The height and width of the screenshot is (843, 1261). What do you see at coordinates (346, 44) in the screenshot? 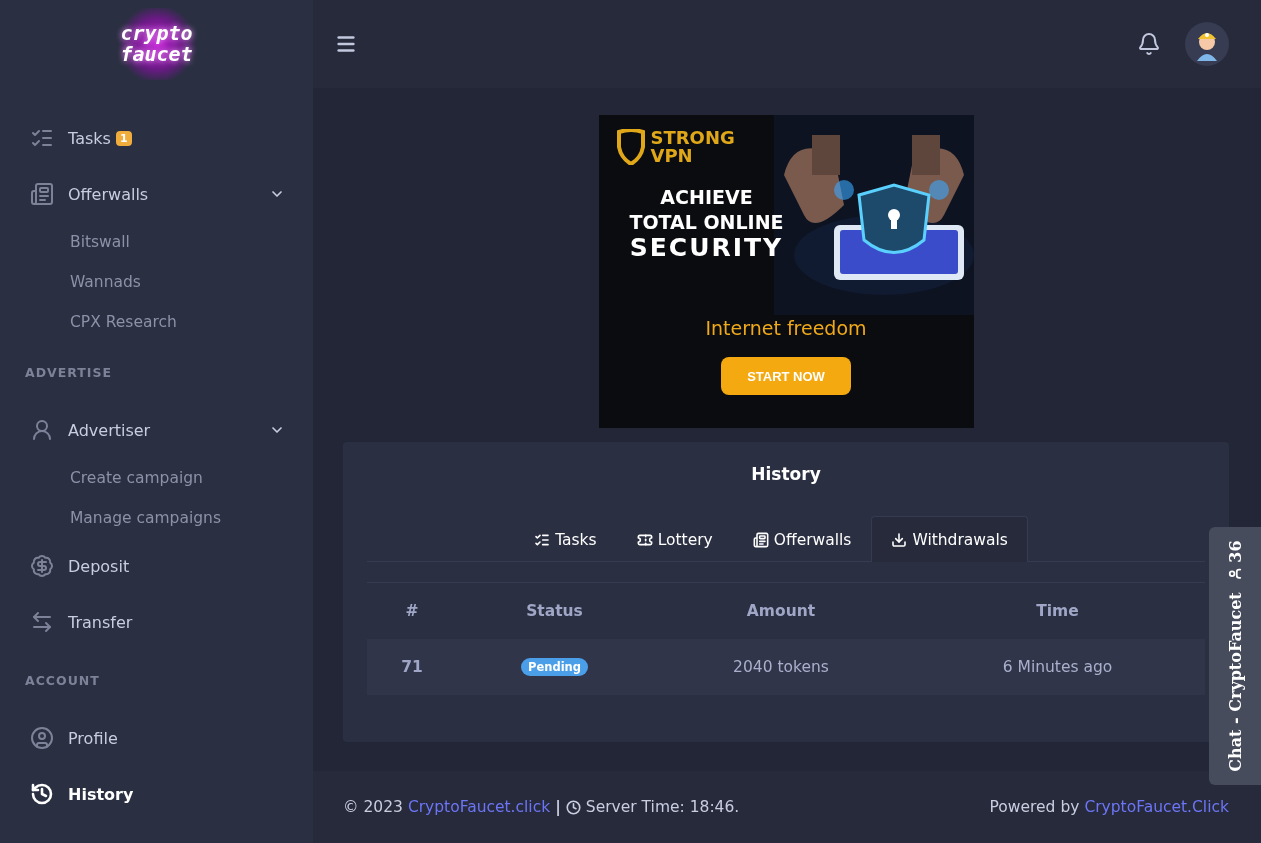
I see `menu-button` at bounding box center [346, 44].